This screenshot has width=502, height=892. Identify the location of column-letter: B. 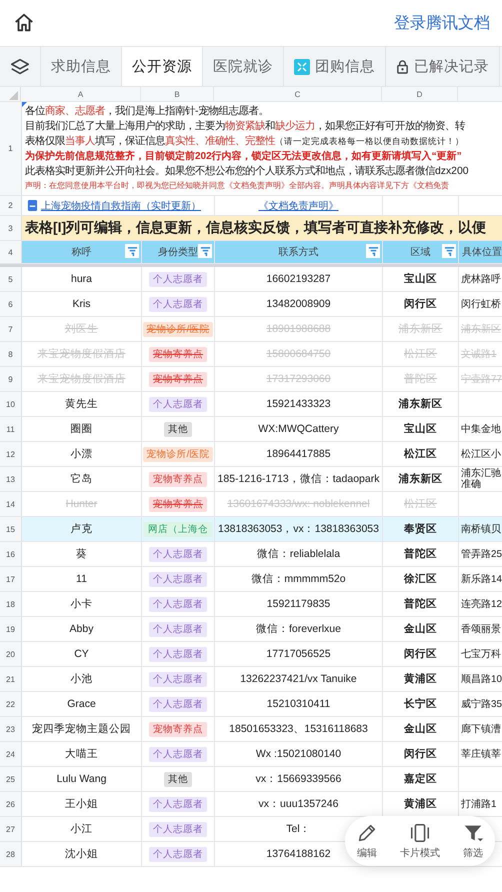
(177, 94).